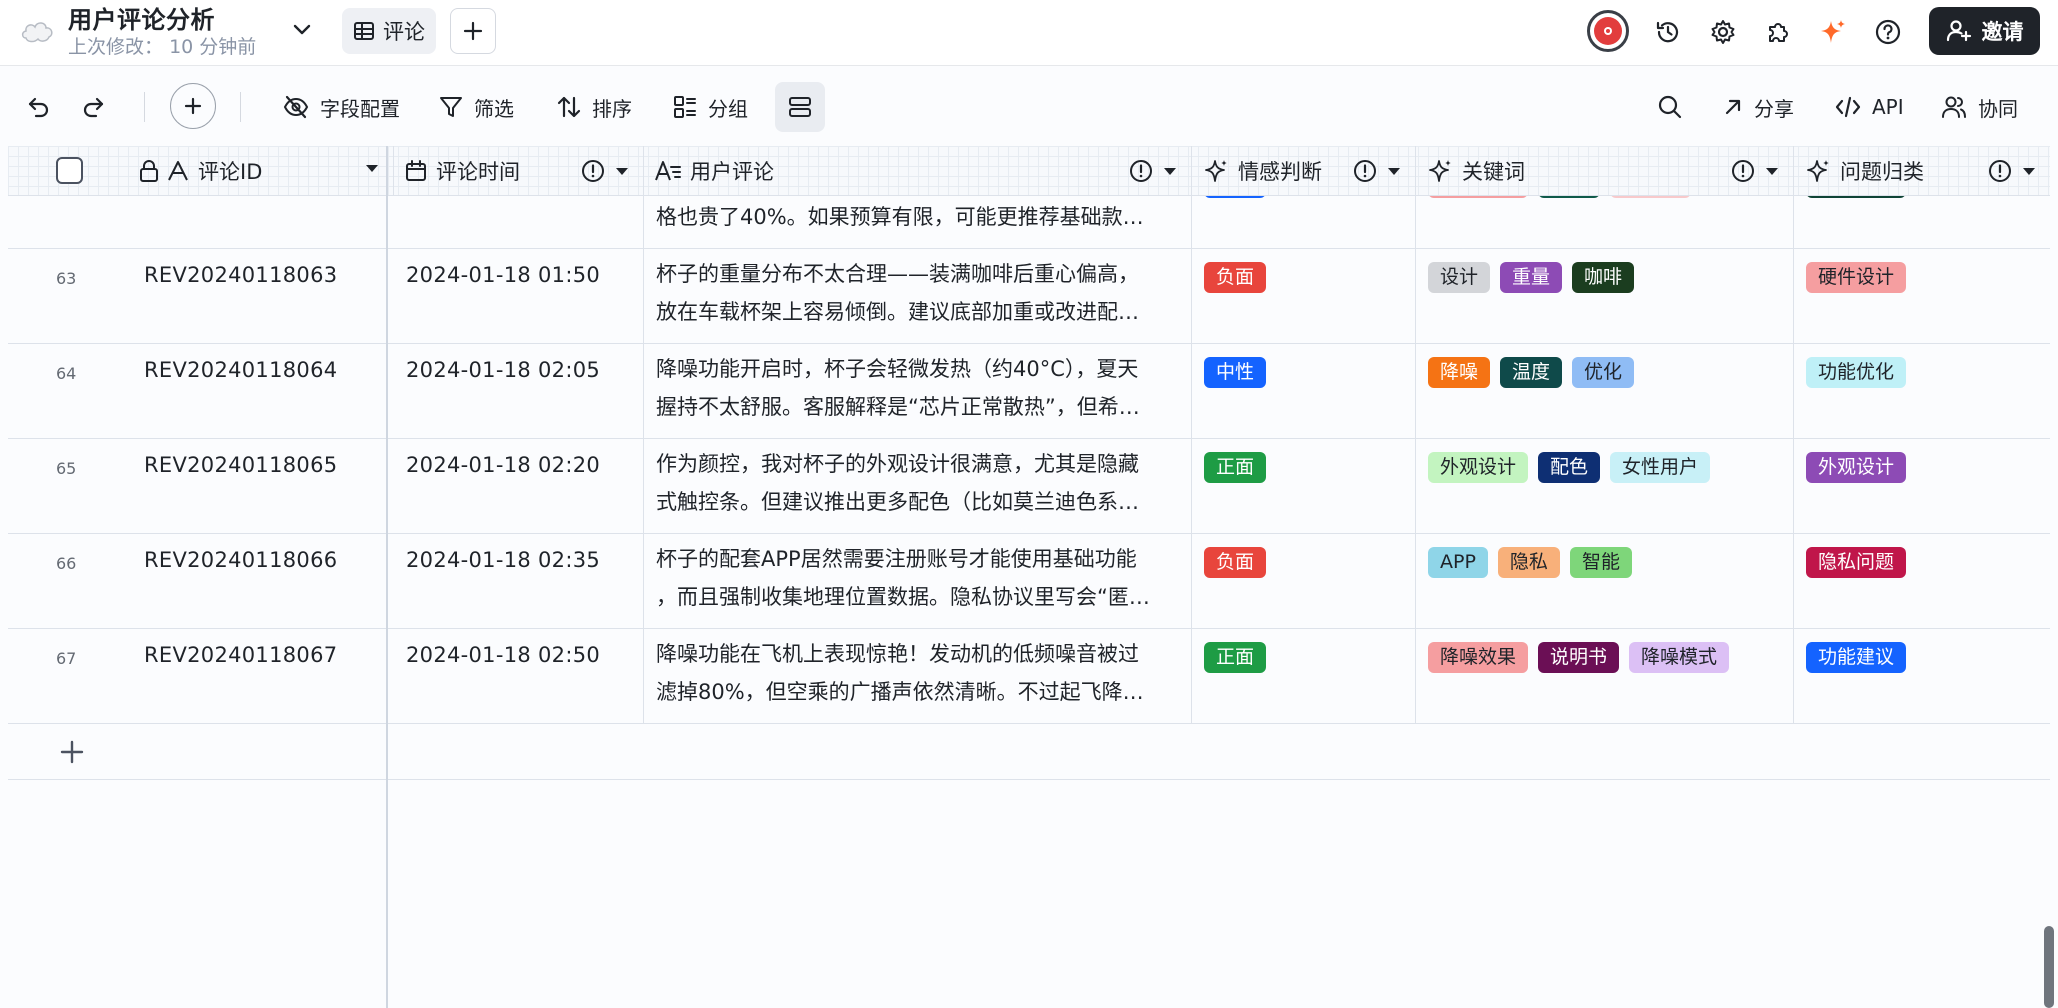 This screenshot has height=1008, width=2058. I want to click on category-tag: 隐私问题, so click(1856, 562).